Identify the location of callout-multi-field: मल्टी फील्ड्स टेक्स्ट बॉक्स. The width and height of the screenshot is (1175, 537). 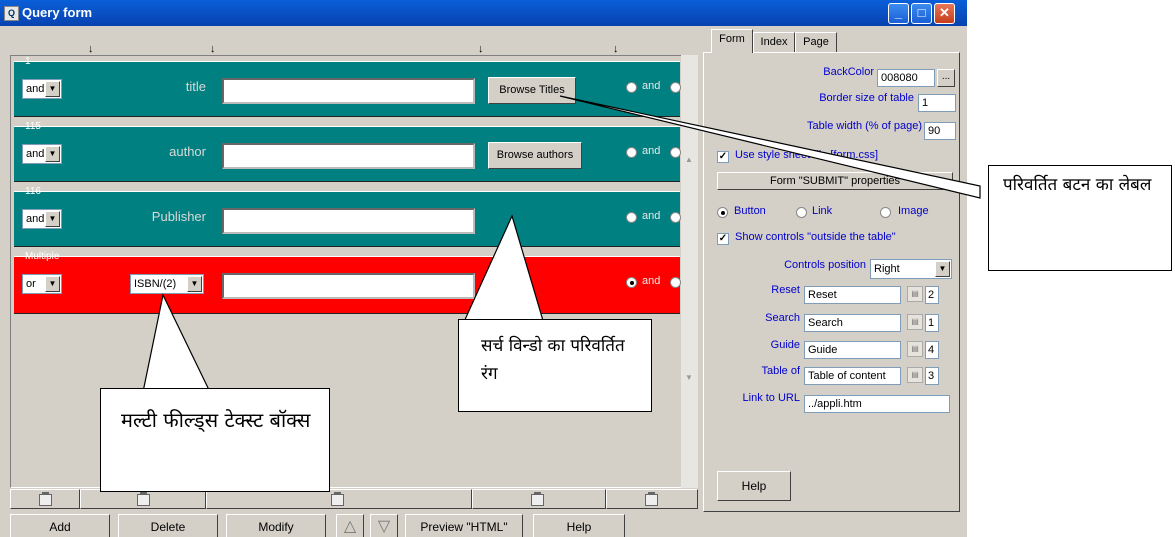
(215, 440).